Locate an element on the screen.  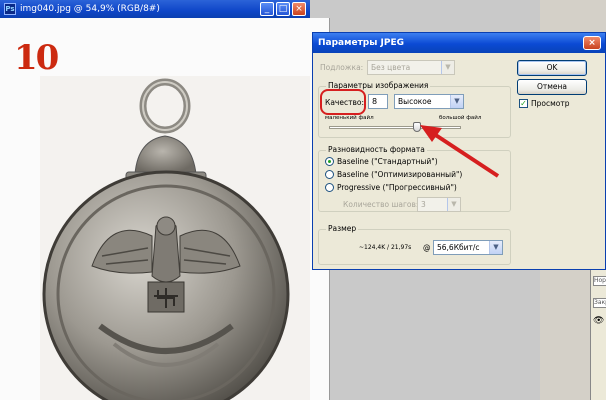
format-option-label: Baseline ("Стандартный") is located at coordinates (387, 161).